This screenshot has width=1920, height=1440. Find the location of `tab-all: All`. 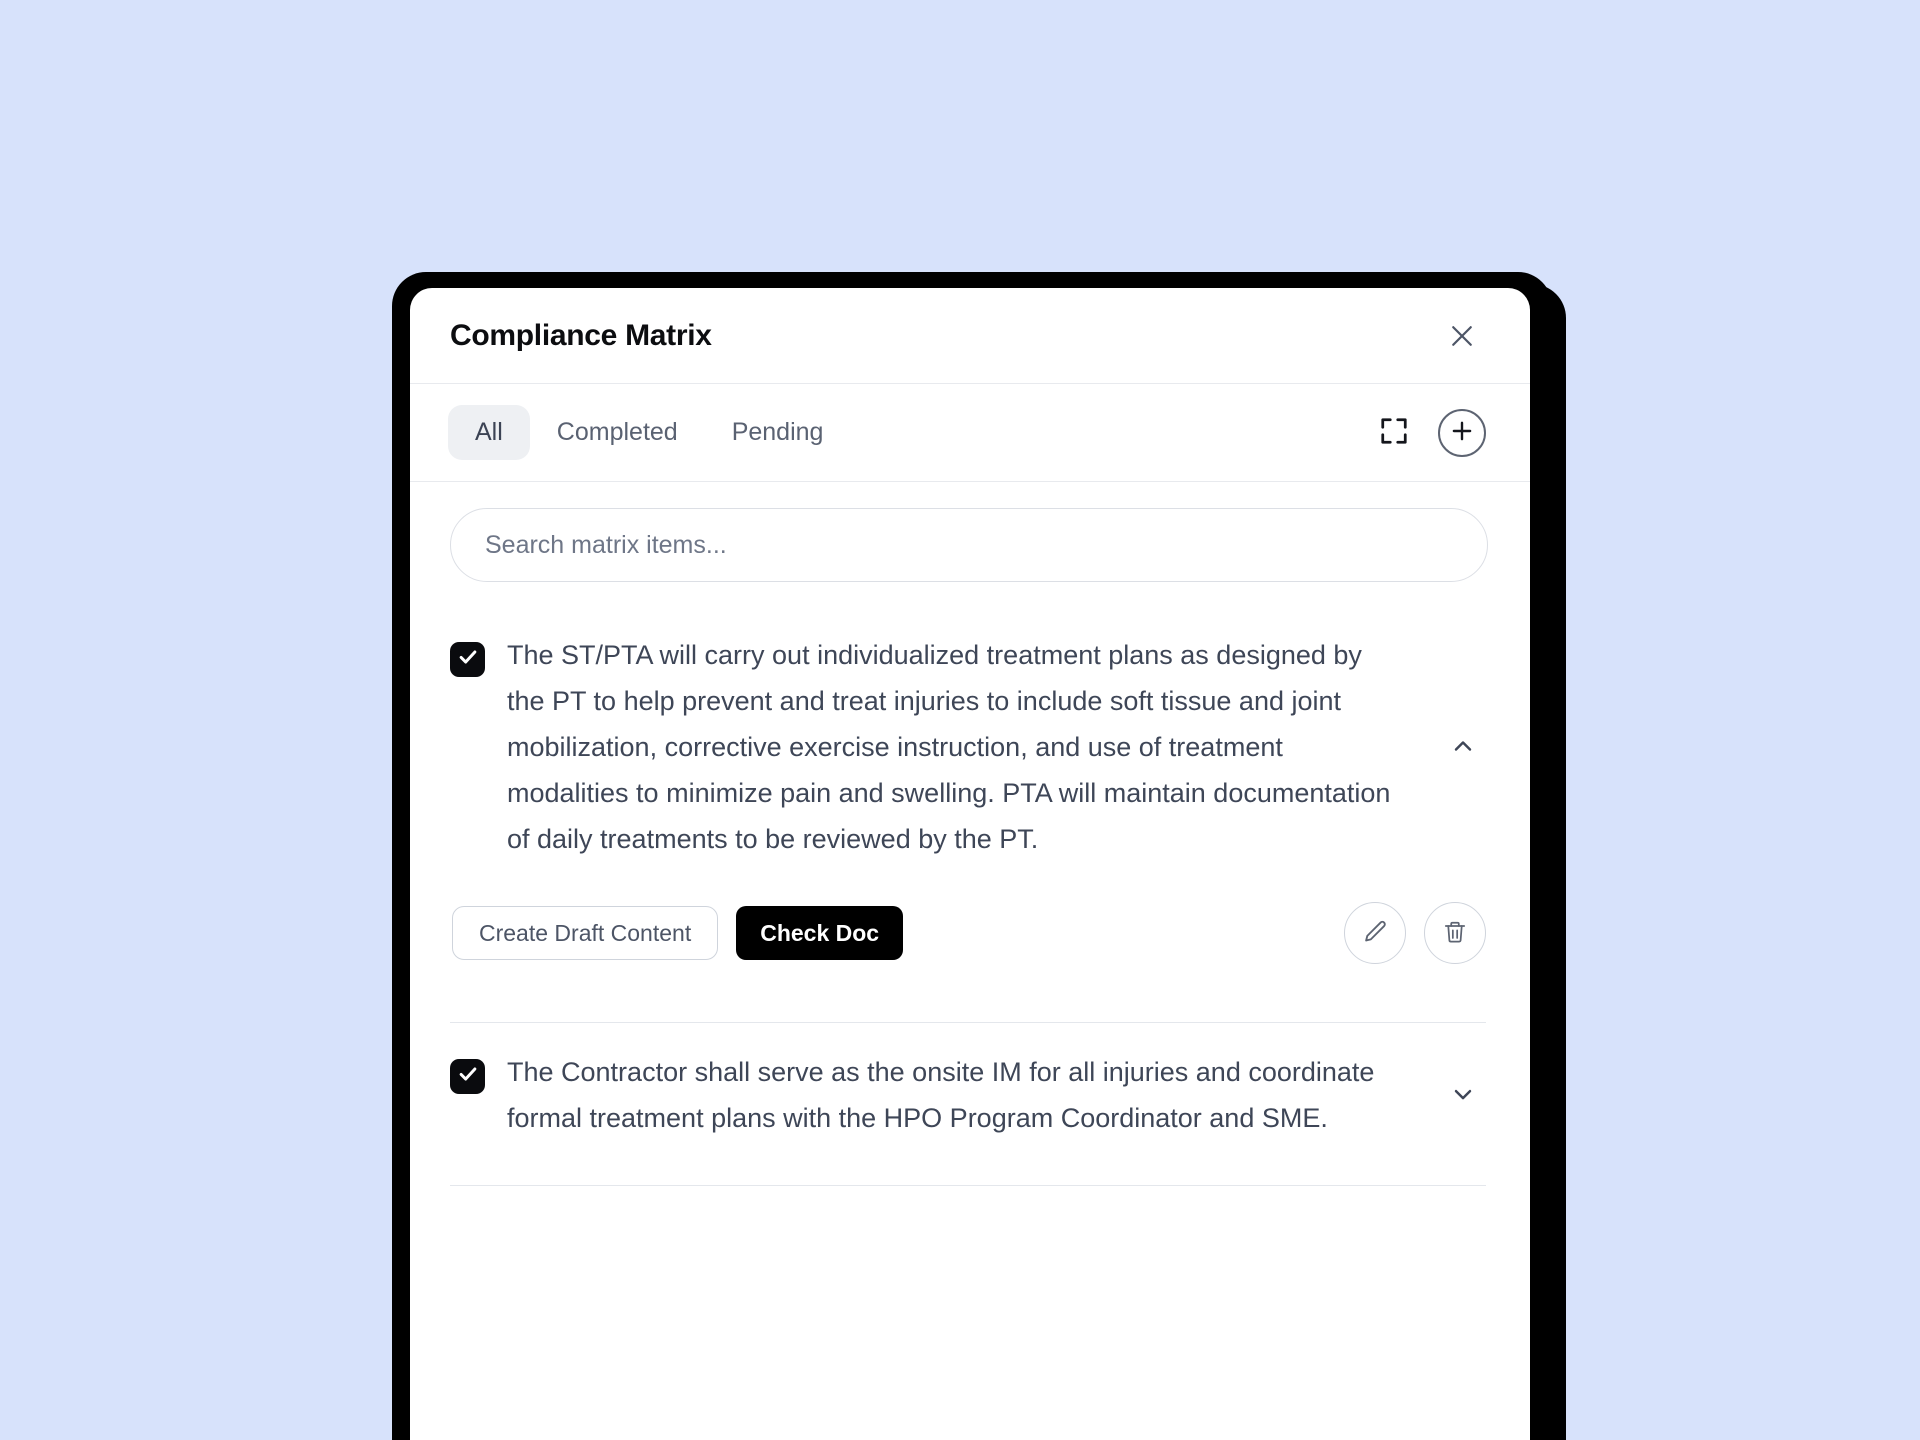

tab-all: All is located at coordinates (489, 432).